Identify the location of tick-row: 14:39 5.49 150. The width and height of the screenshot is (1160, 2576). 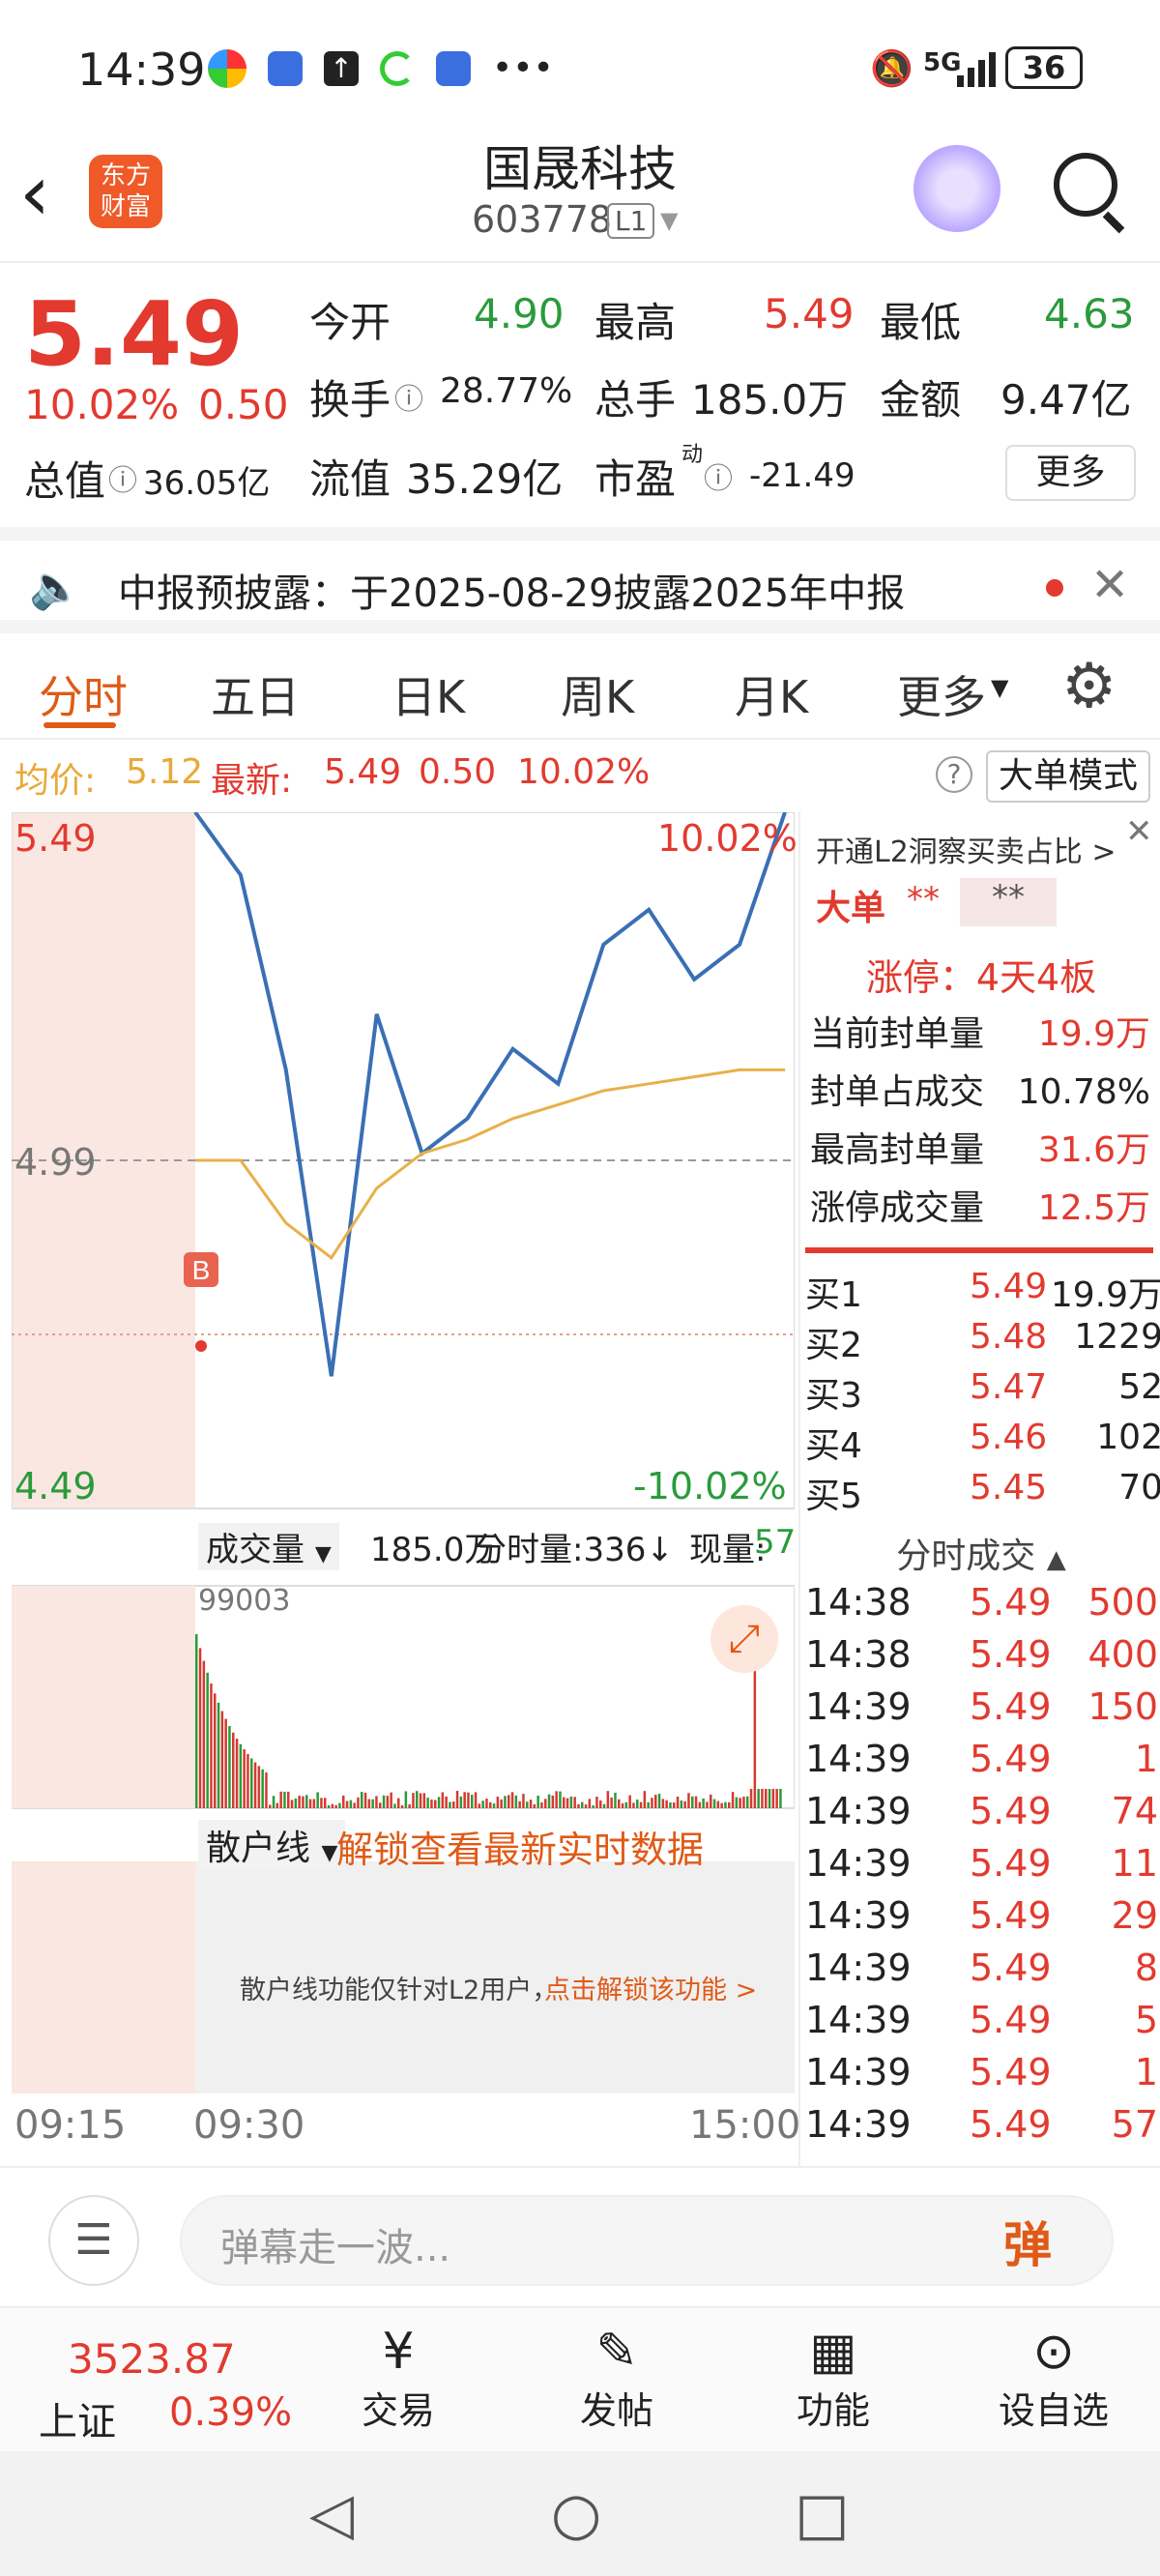
(982, 1711).